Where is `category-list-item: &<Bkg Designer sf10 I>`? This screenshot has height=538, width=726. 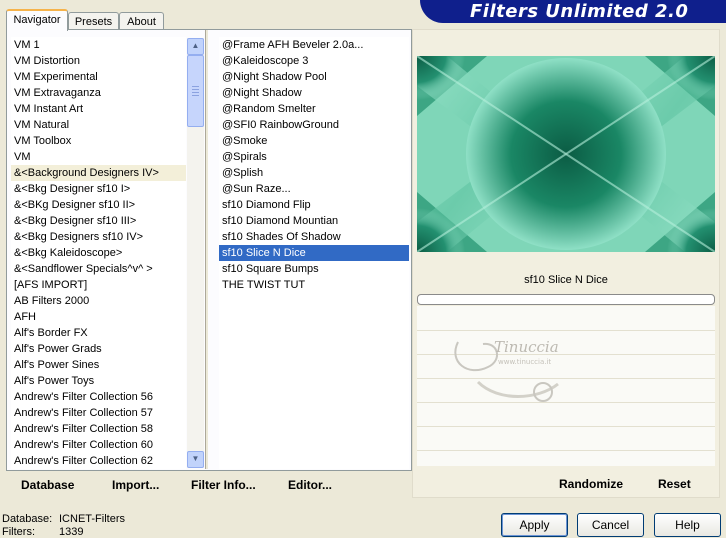 category-list-item: &<Bkg Designer sf10 I> is located at coordinates (98, 189).